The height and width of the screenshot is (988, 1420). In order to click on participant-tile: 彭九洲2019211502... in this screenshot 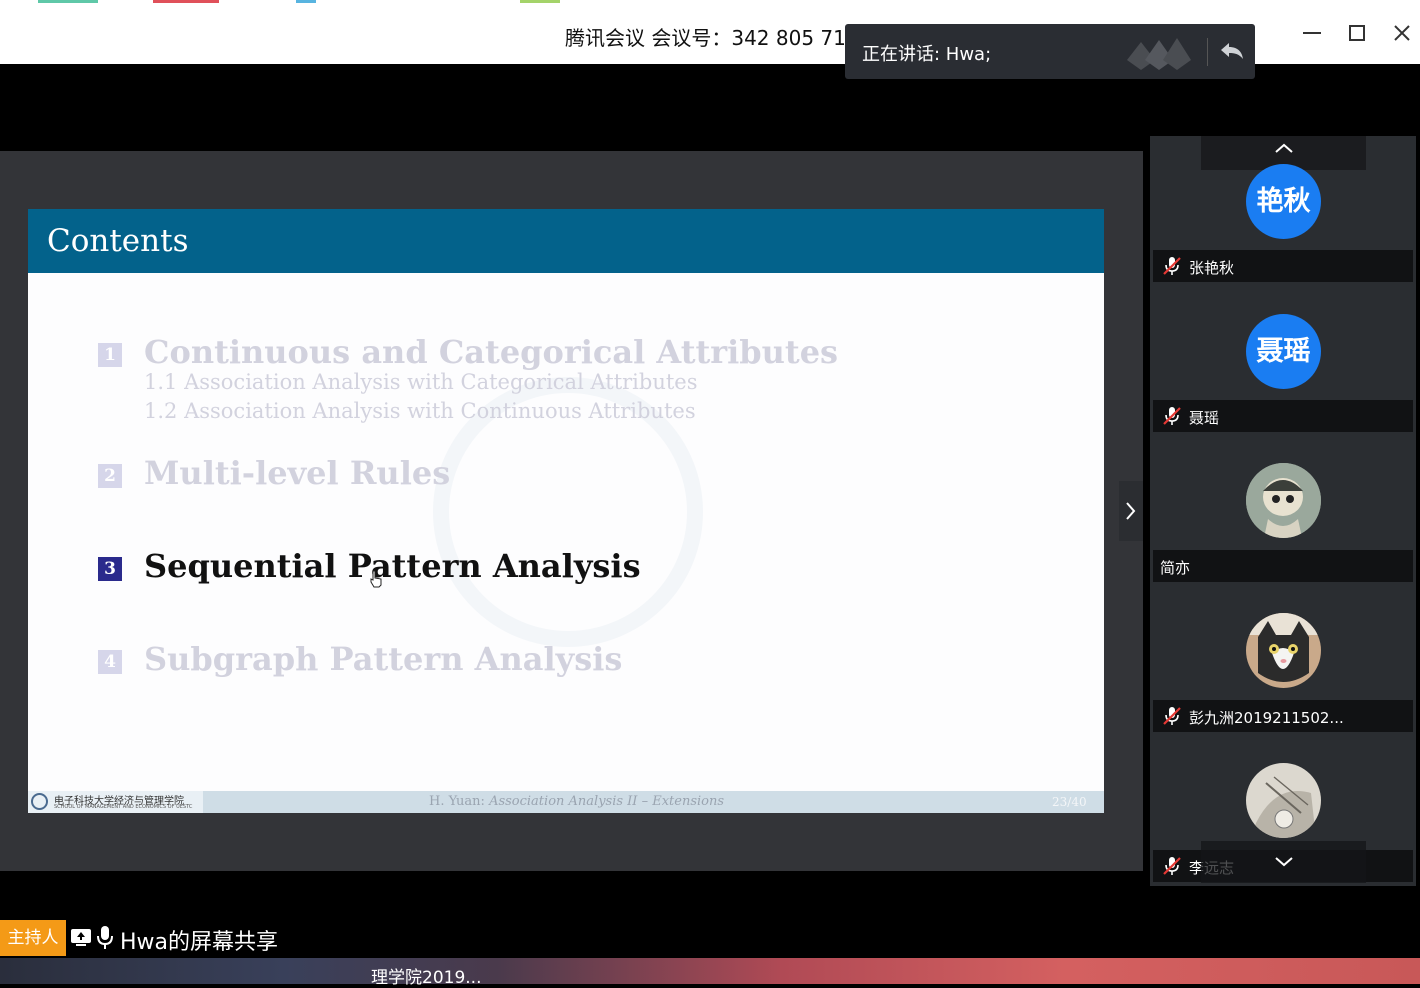, I will do `click(1283, 660)`.